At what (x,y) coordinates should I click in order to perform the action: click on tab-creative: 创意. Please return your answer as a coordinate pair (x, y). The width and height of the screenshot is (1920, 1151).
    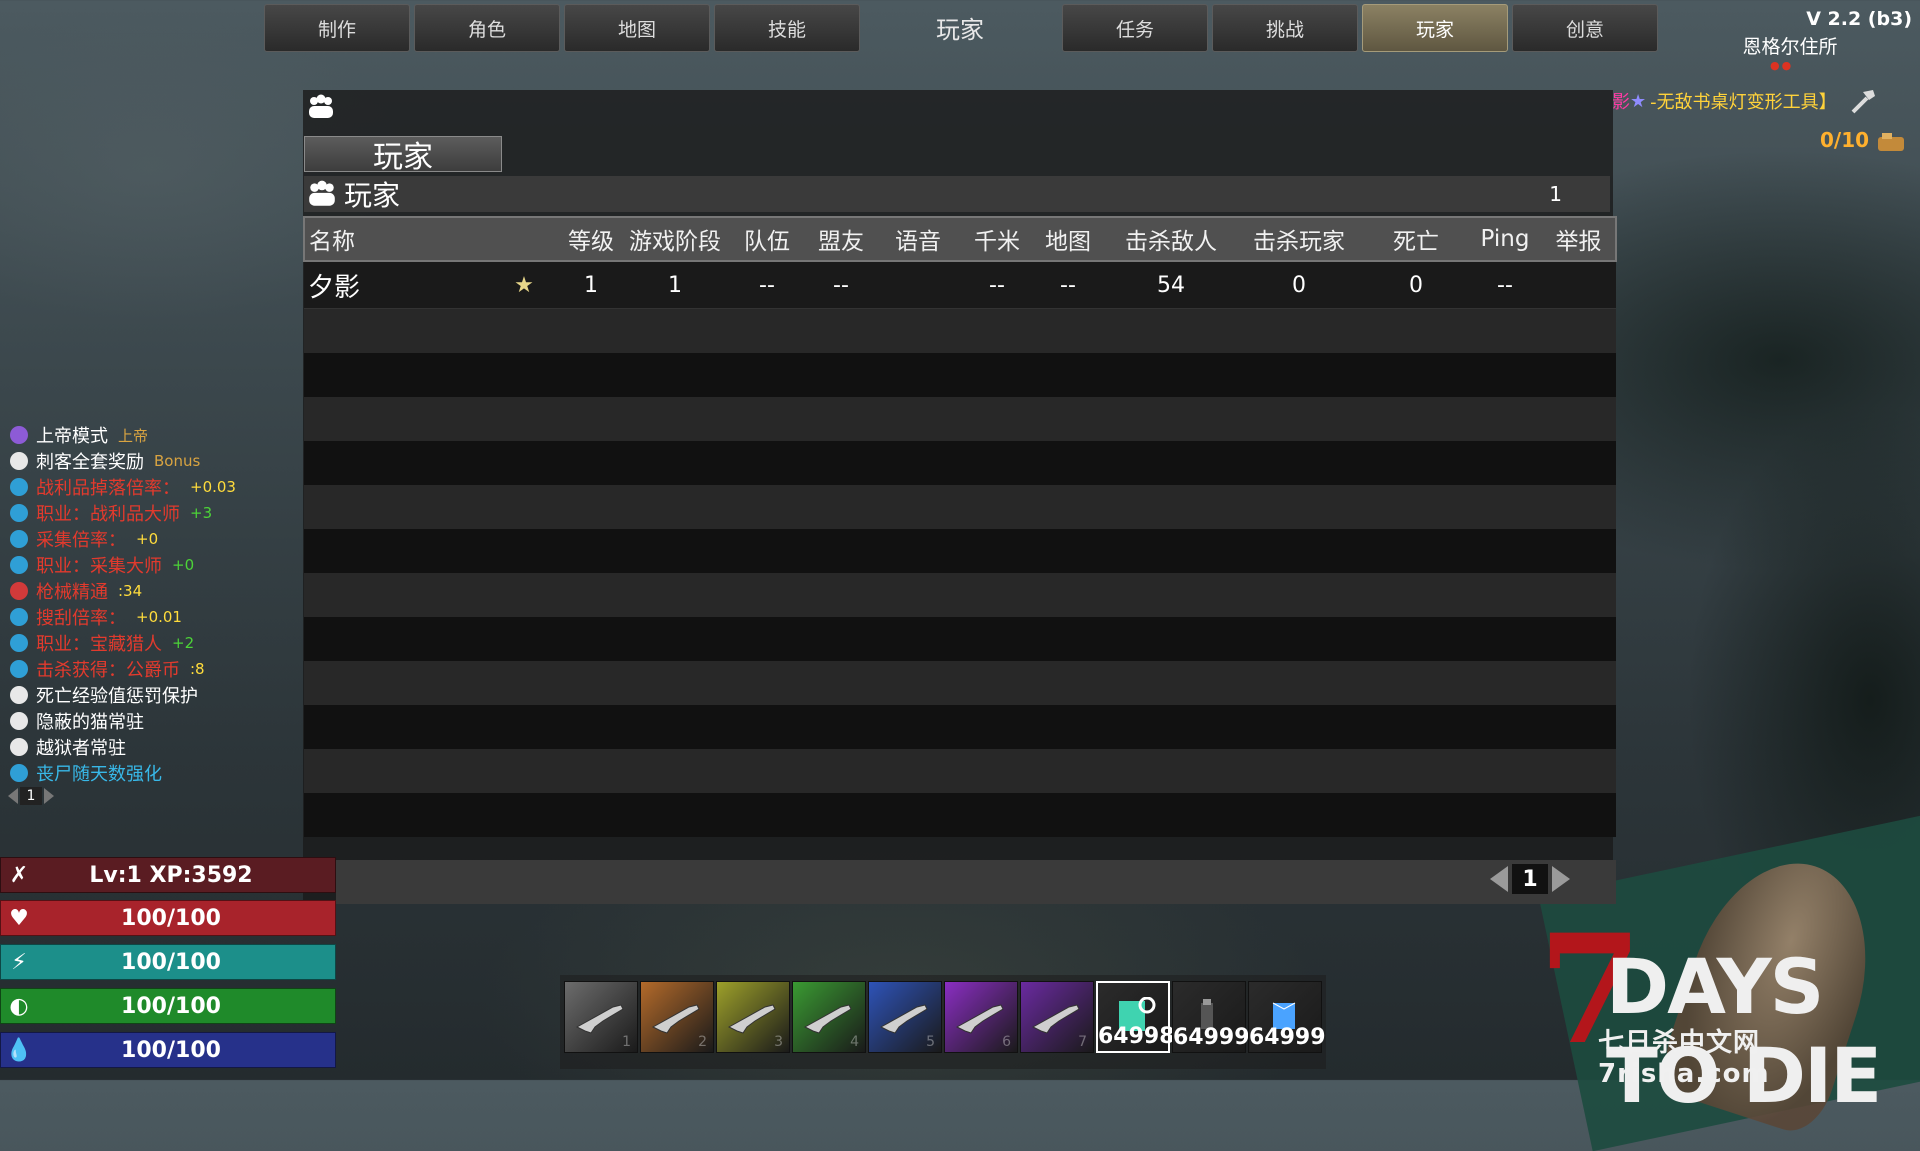
    Looking at the image, I should click on (1585, 28).